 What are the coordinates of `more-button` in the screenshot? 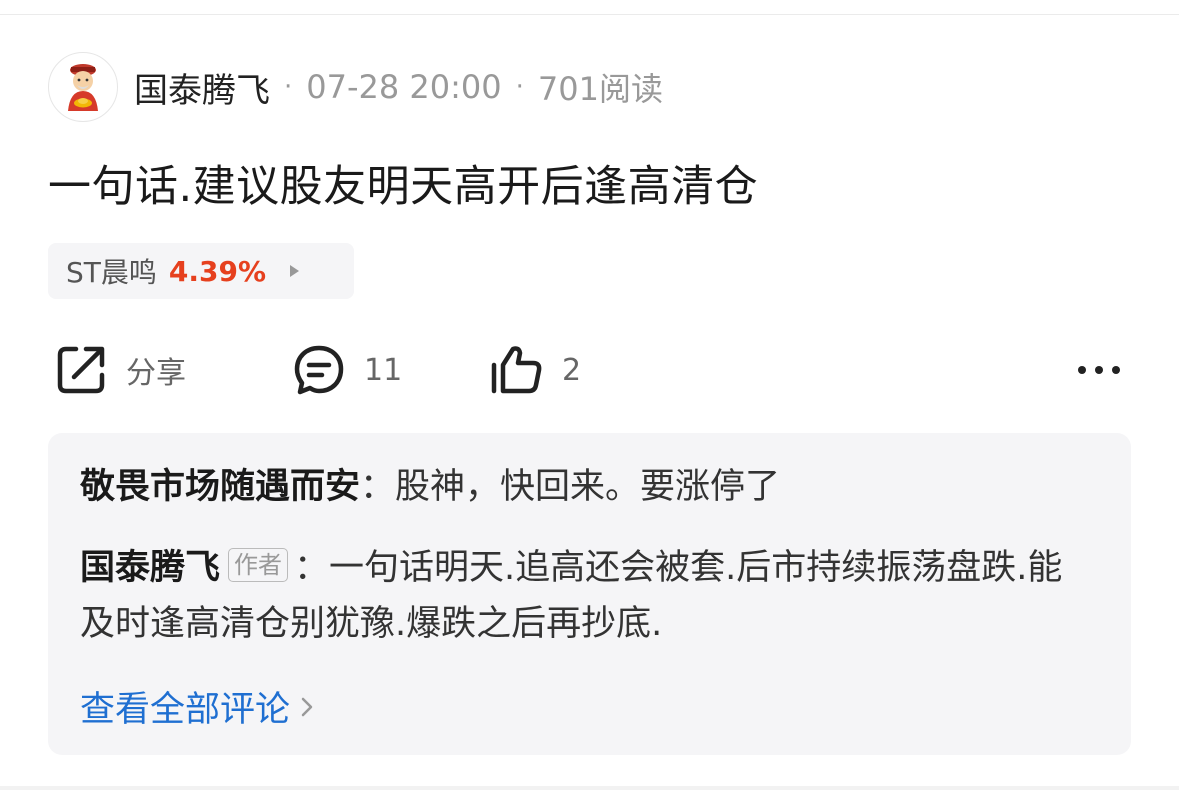 It's located at (1099, 370).